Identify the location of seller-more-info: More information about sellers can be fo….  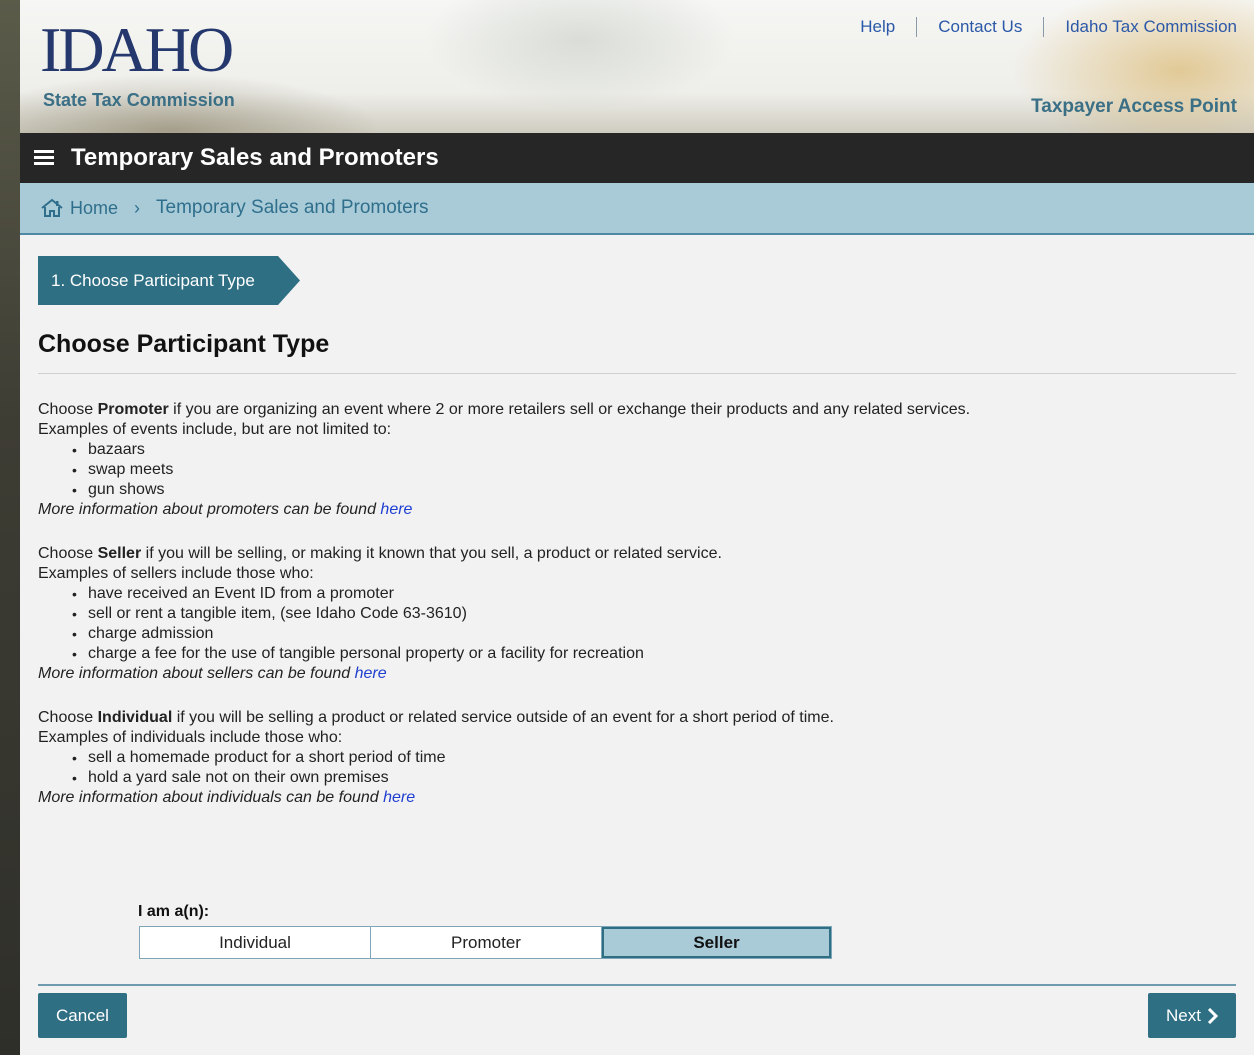
(212, 673).